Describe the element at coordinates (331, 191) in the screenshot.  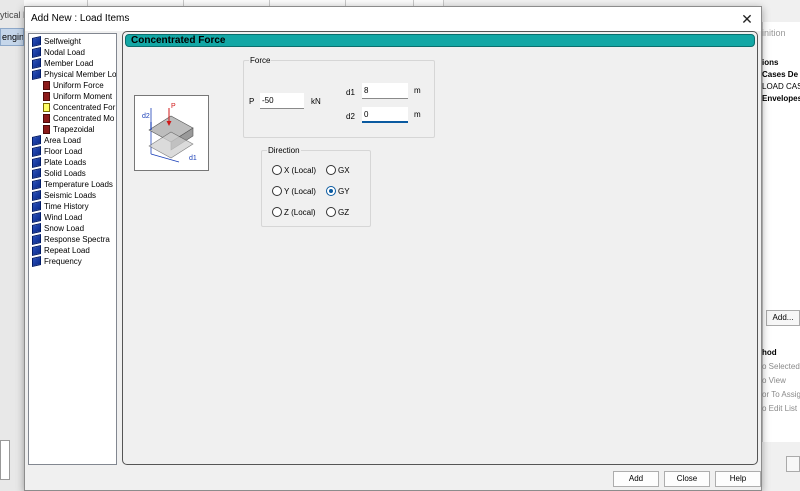
I see `radio-button-selected-icon` at that location.